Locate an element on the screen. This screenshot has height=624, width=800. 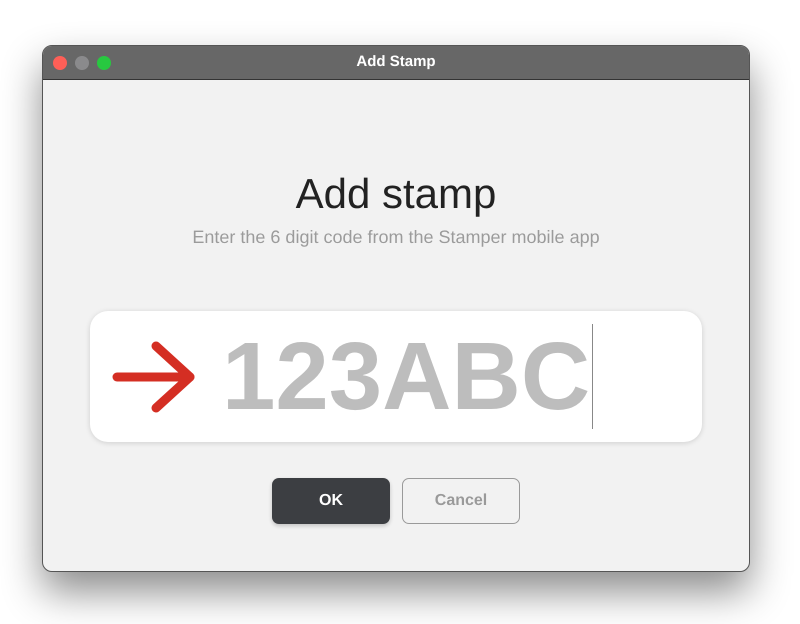
ok-button: OK is located at coordinates (331, 501).